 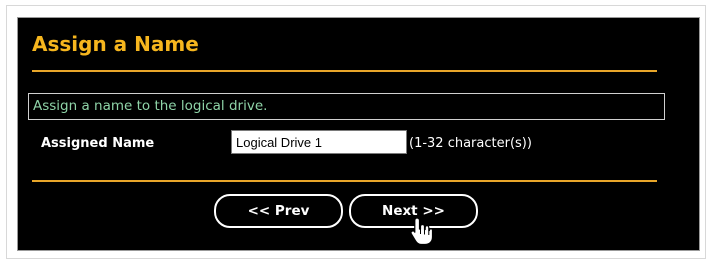 What do you see at coordinates (115, 44) in the screenshot?
I see `page-title: Assign a Name` at bounding box center [115, 44].